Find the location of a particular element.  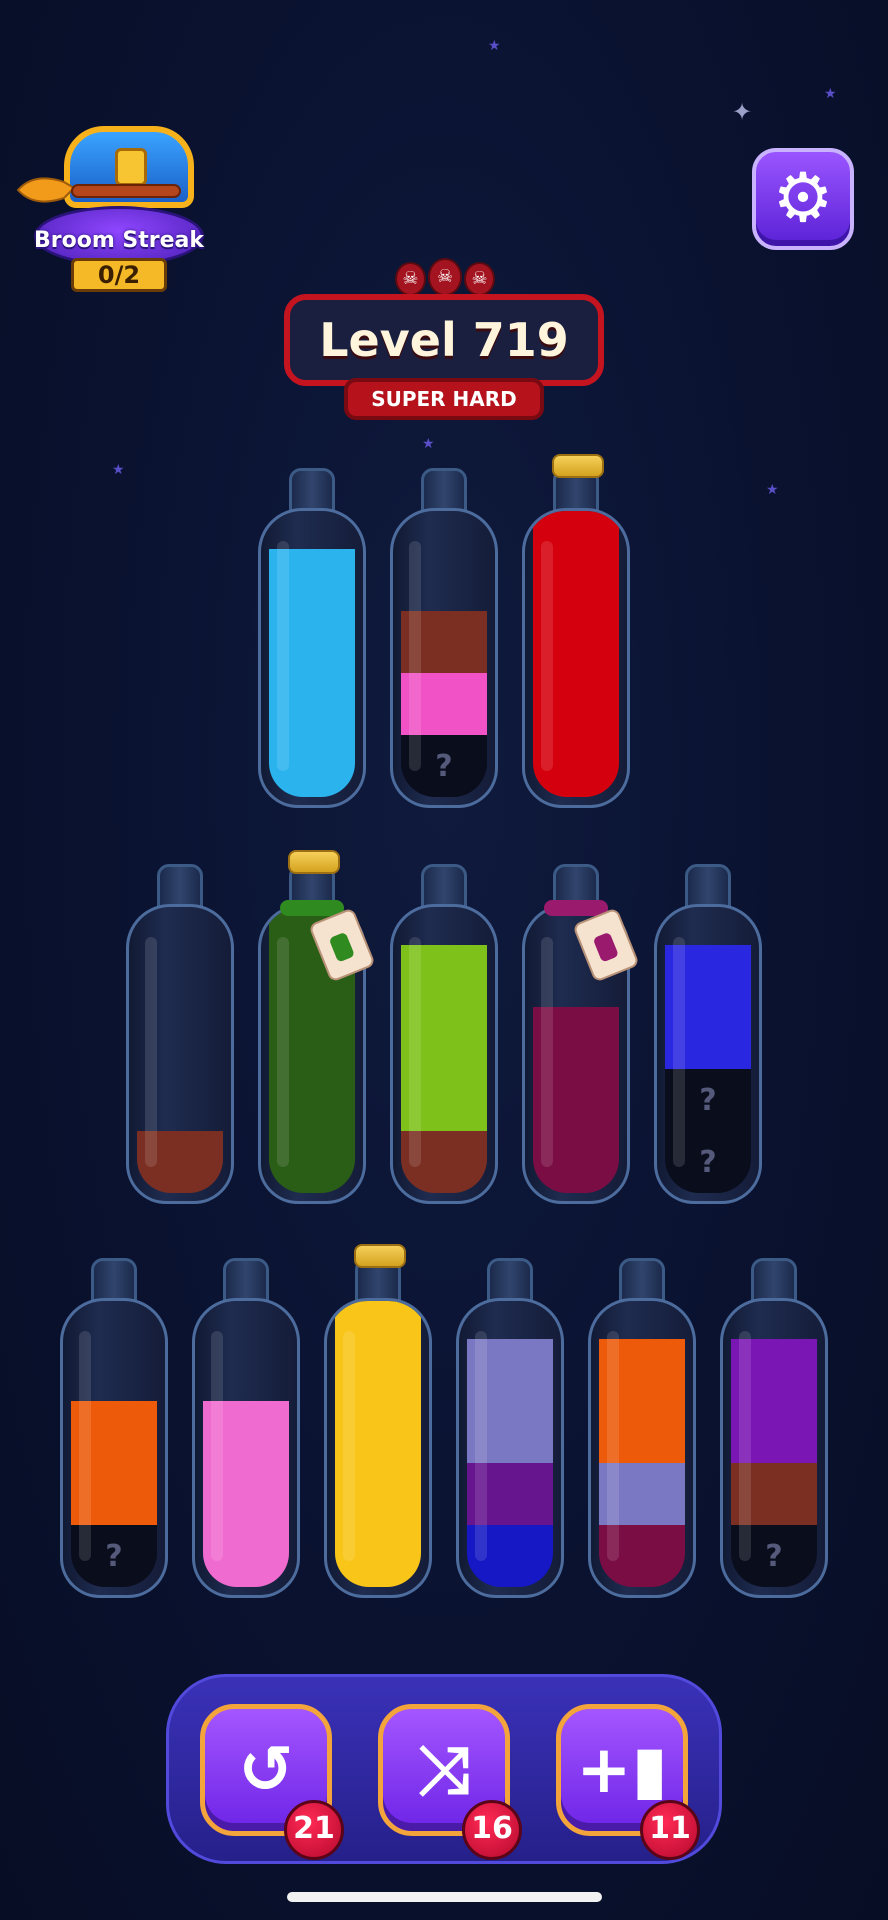

count-badge: 16 is located at coordinates (492, 1830).